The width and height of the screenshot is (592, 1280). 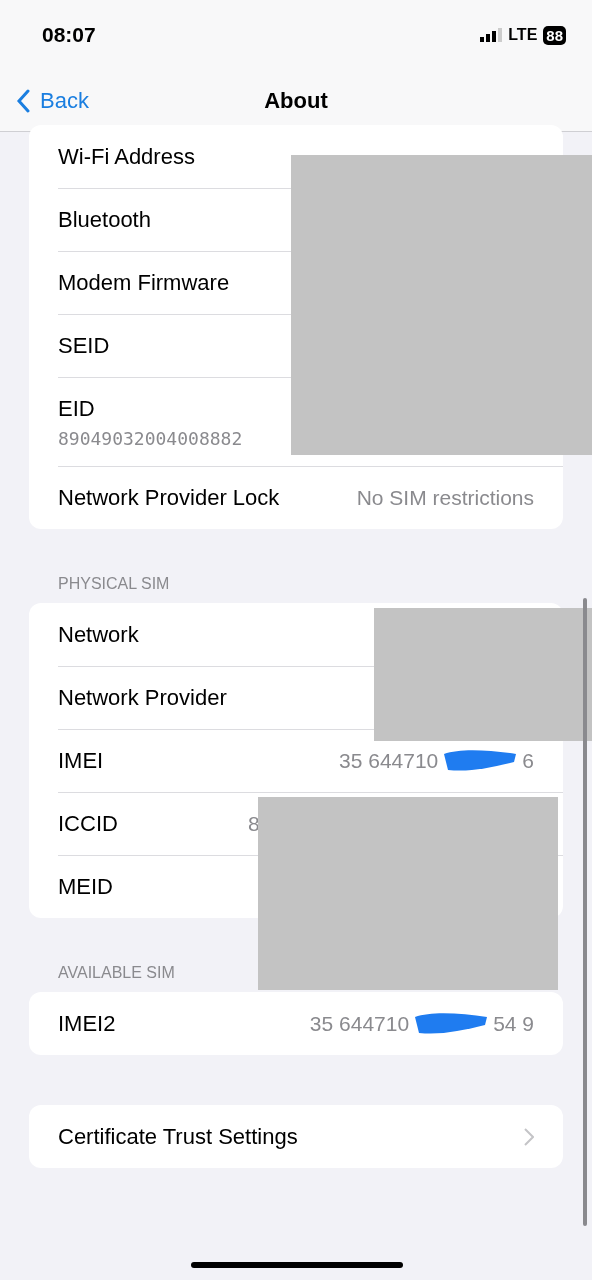 I want to click on row-label: Bluetooth, so click(x=104, y=220).